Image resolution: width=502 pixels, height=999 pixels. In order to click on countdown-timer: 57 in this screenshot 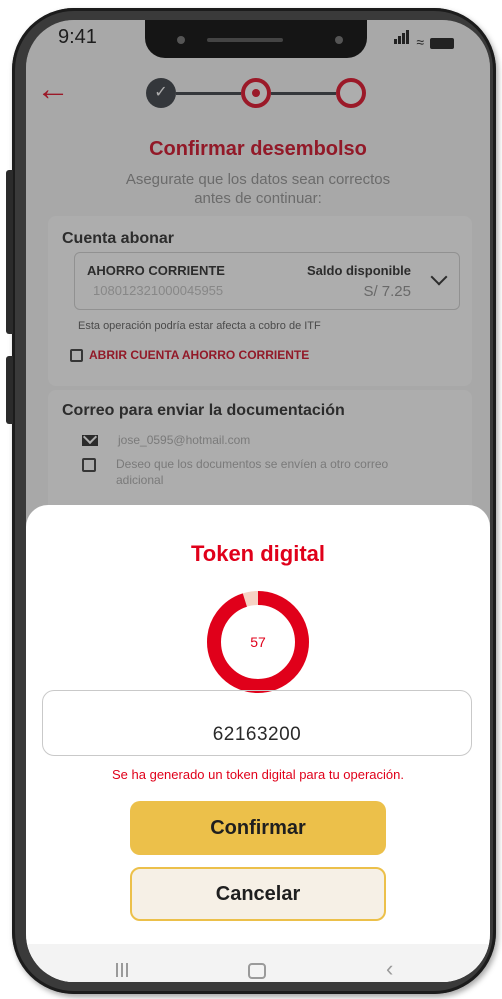, I will do `click(258, 642)`.